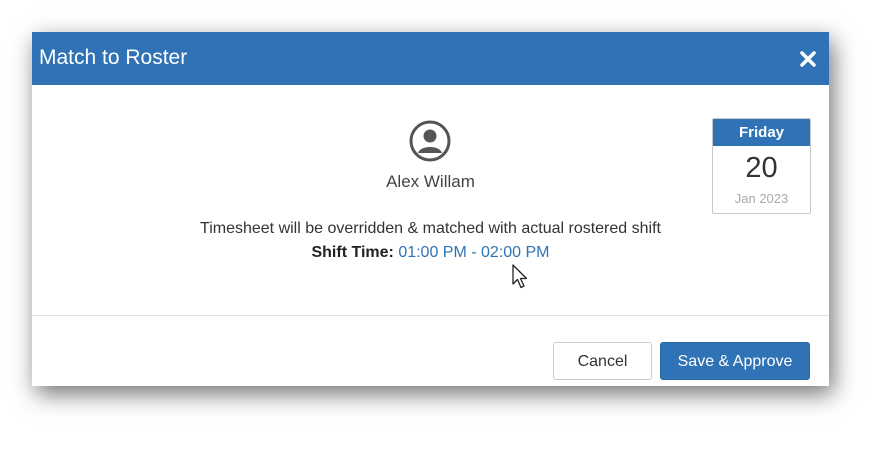 The image size is (894, 451). Describe the element at coordinates (808, 59) in the screenshot. I see `close-icon` at that location.